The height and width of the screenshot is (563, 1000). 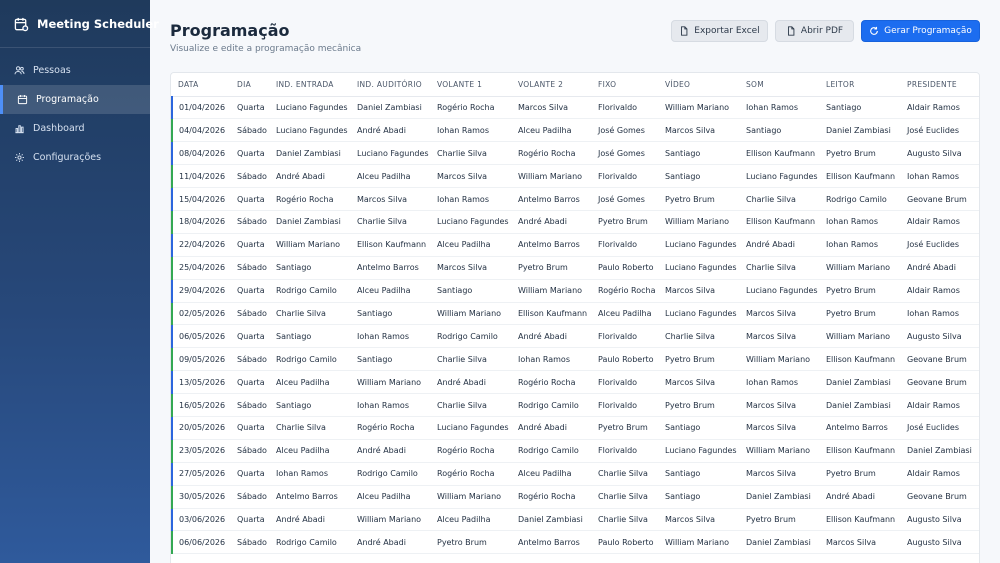 What do you see at coordinates (625, 85) in the screenshot?
I see `column-header: FIXO` at bounding box center [625, 85].